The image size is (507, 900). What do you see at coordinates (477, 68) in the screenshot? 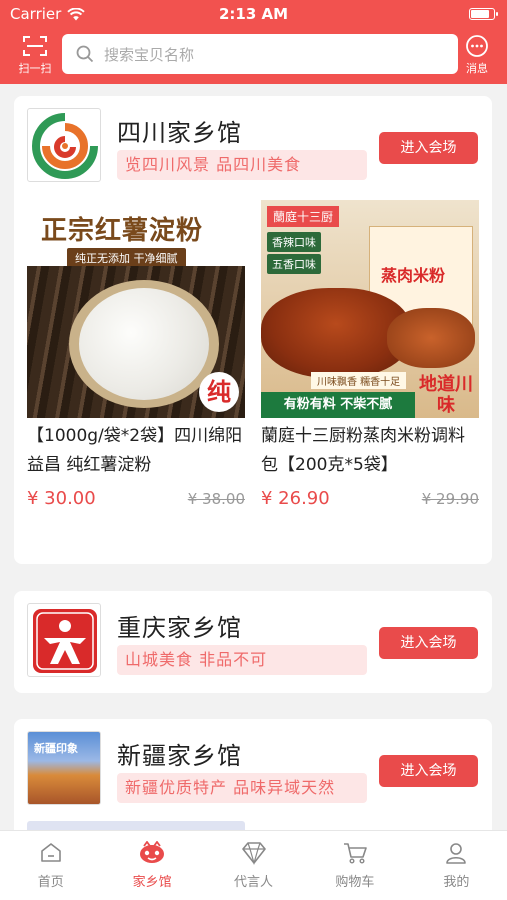
I see `message-label: 消息` at bounding box center [477, 68].